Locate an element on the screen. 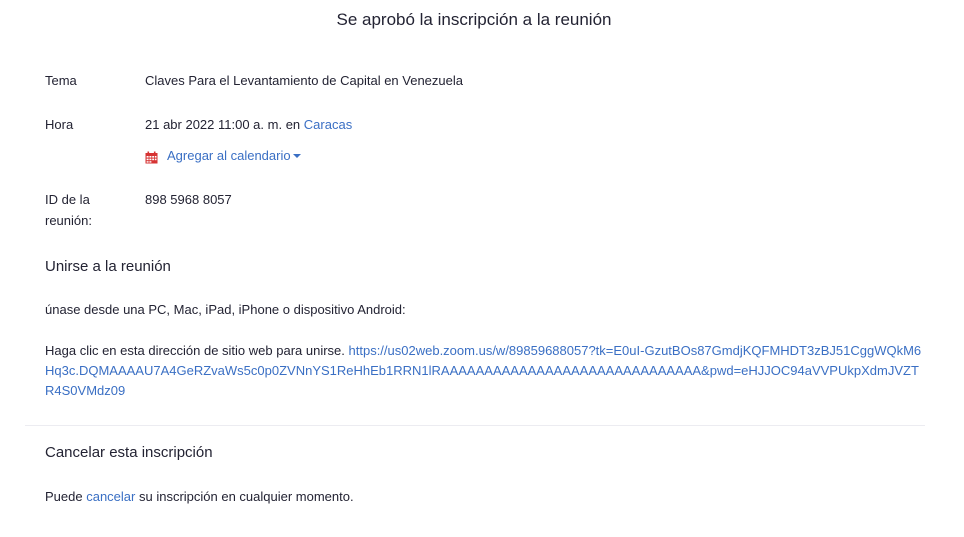 This screenshot has height=537, width=964. time-value-row: 21 abr 2022 11:00 a. m. en Caracas is located at coordinates (248, 124).